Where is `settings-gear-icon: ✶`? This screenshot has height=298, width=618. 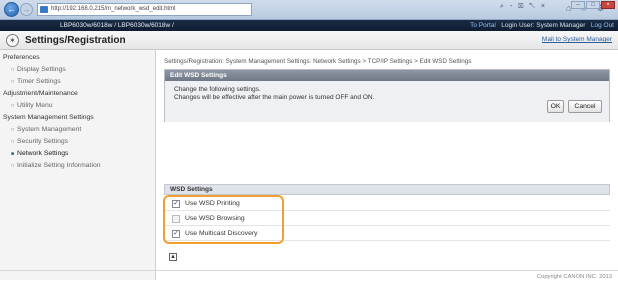 settings-gear-icon: ✶ is located at coordinates (12, 40).